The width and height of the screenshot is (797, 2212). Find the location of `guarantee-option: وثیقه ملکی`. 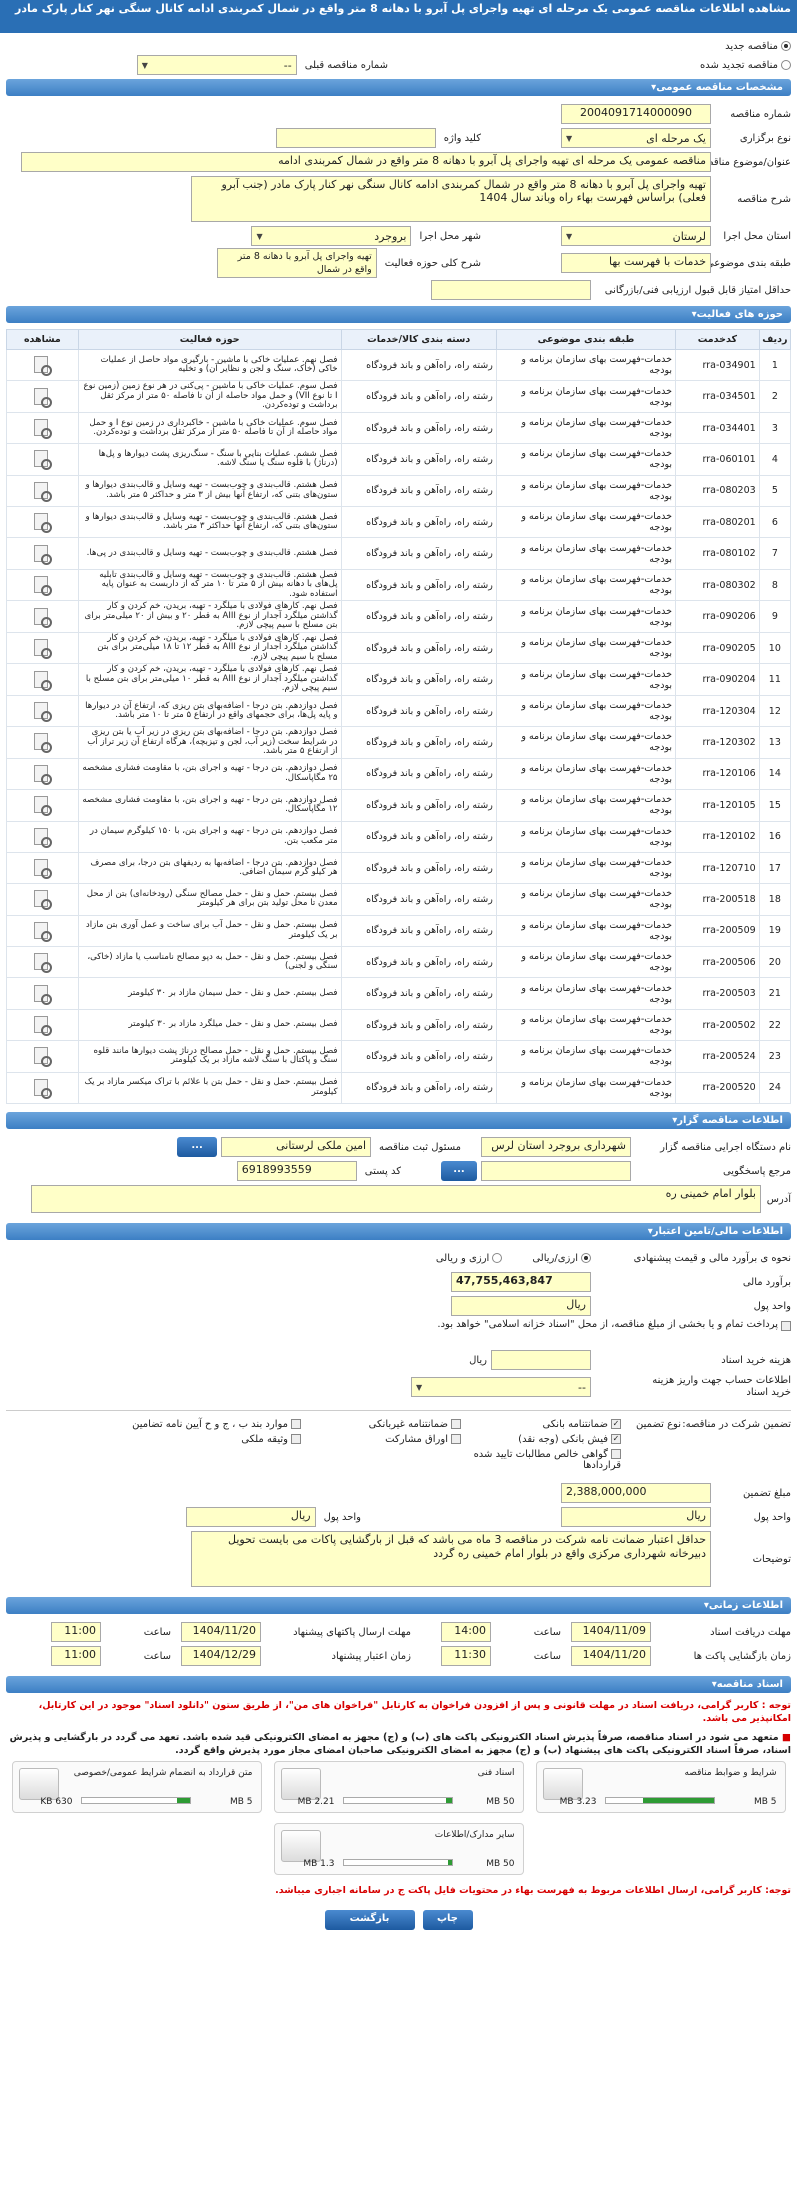

guarantee-option: وثیقه ملکی is located at coordinates (191, 1439).